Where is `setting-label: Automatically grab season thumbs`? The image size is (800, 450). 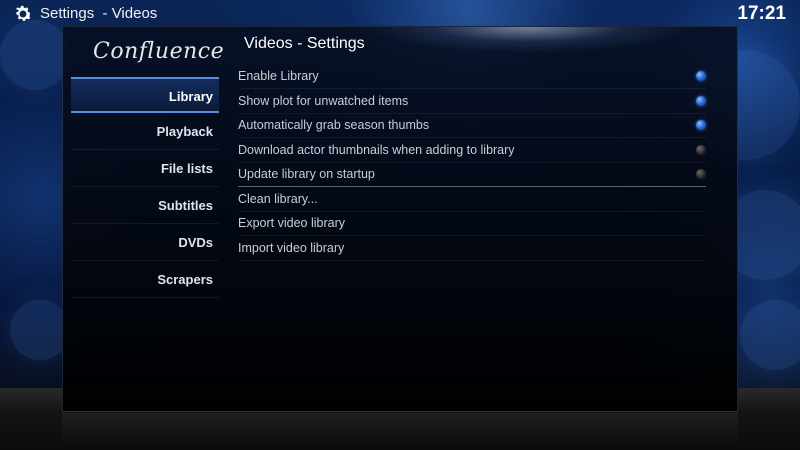 setting-label: Automatically grab season thumbs is located at coordinates (334, 125).